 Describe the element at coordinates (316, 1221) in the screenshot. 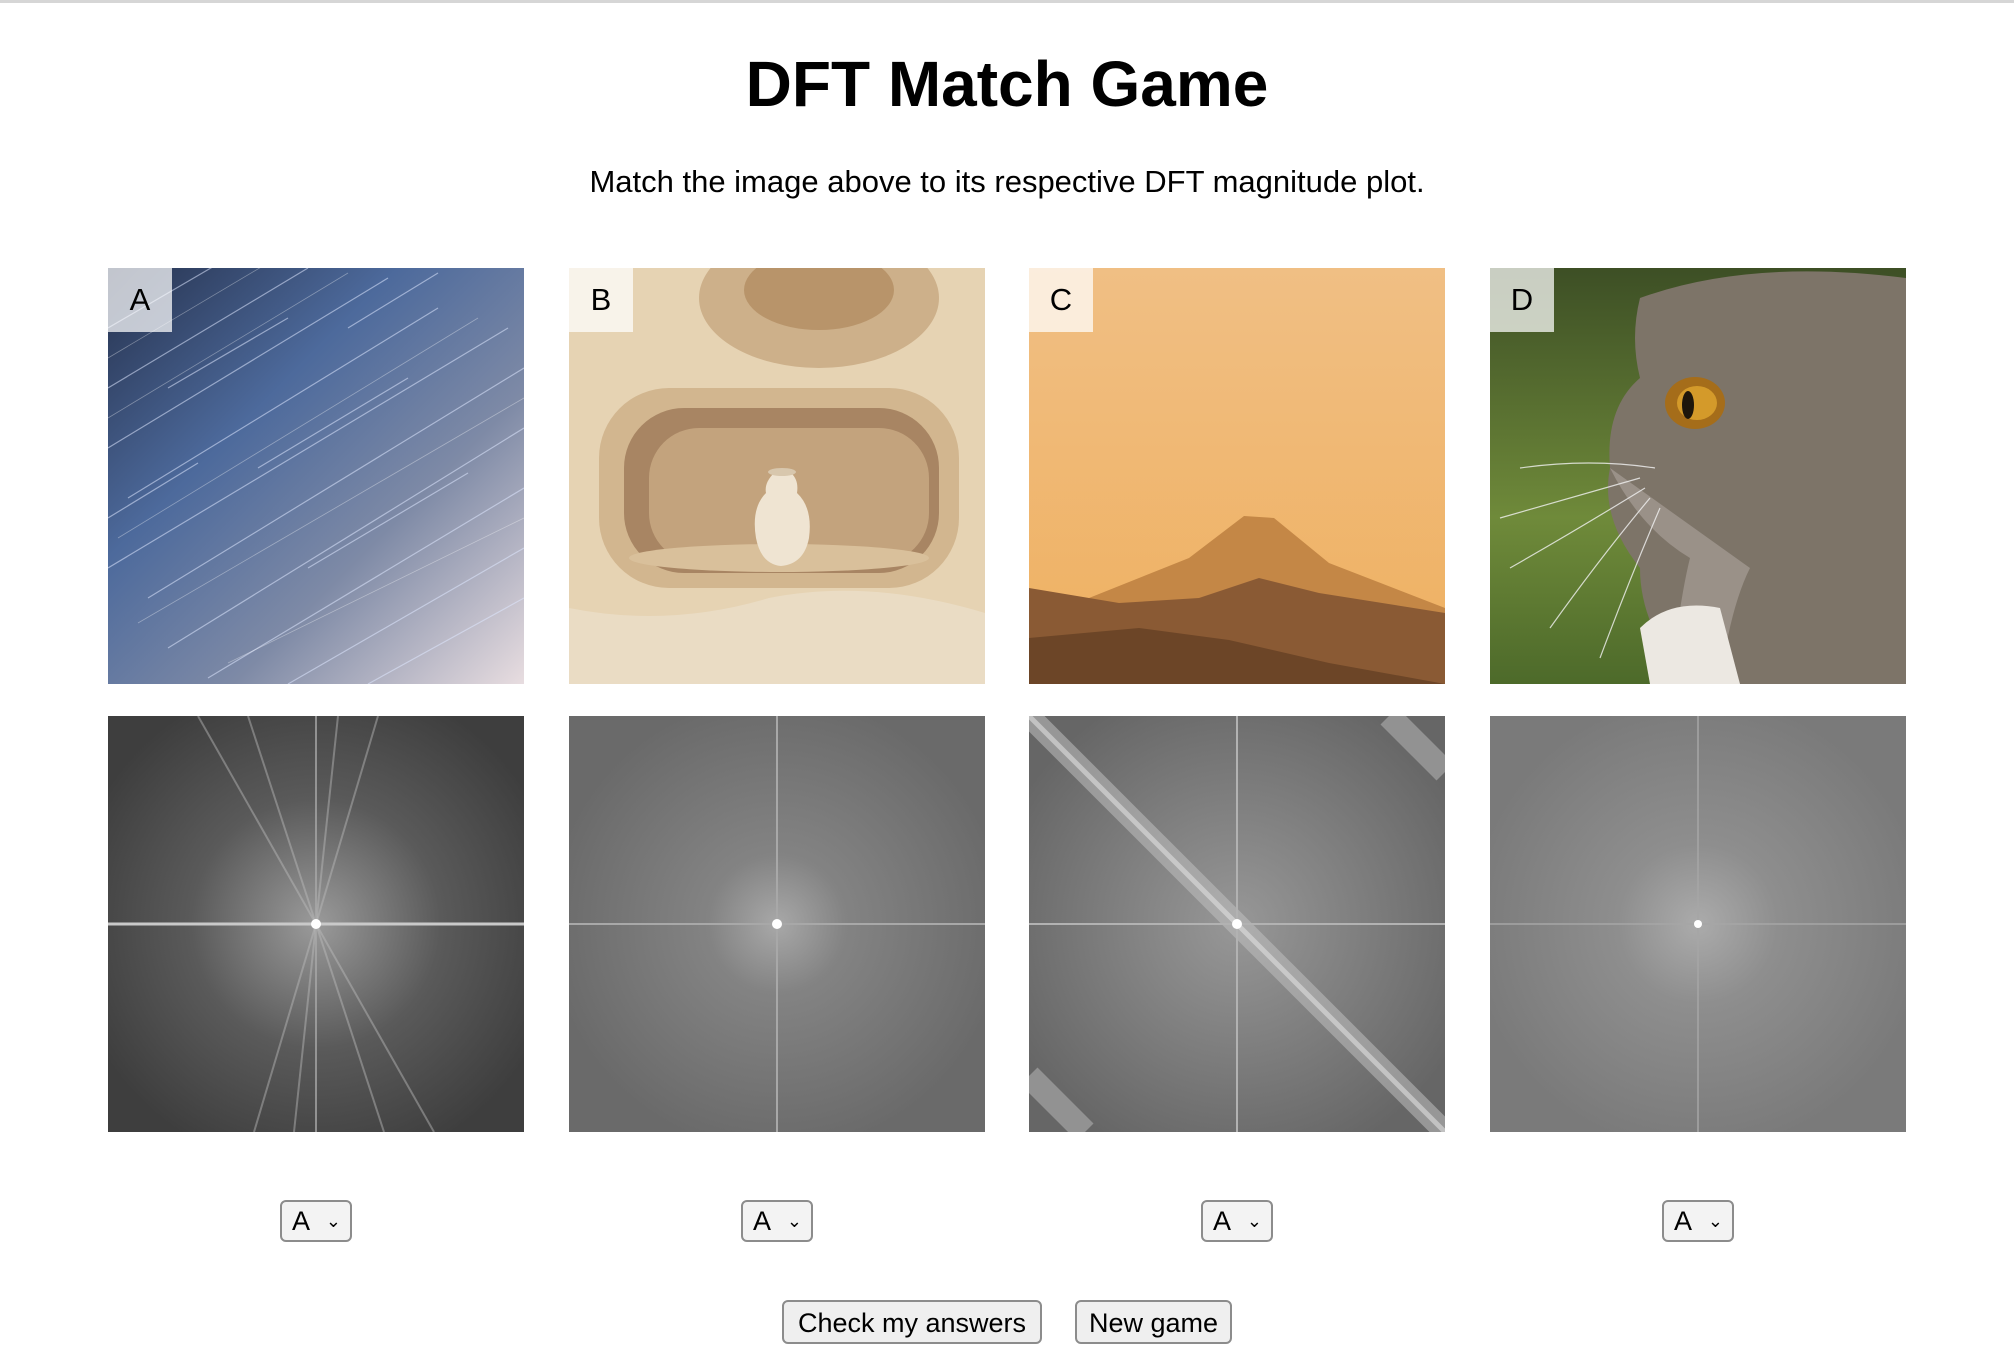

I see `match-select-1: A ⌄` at that location.